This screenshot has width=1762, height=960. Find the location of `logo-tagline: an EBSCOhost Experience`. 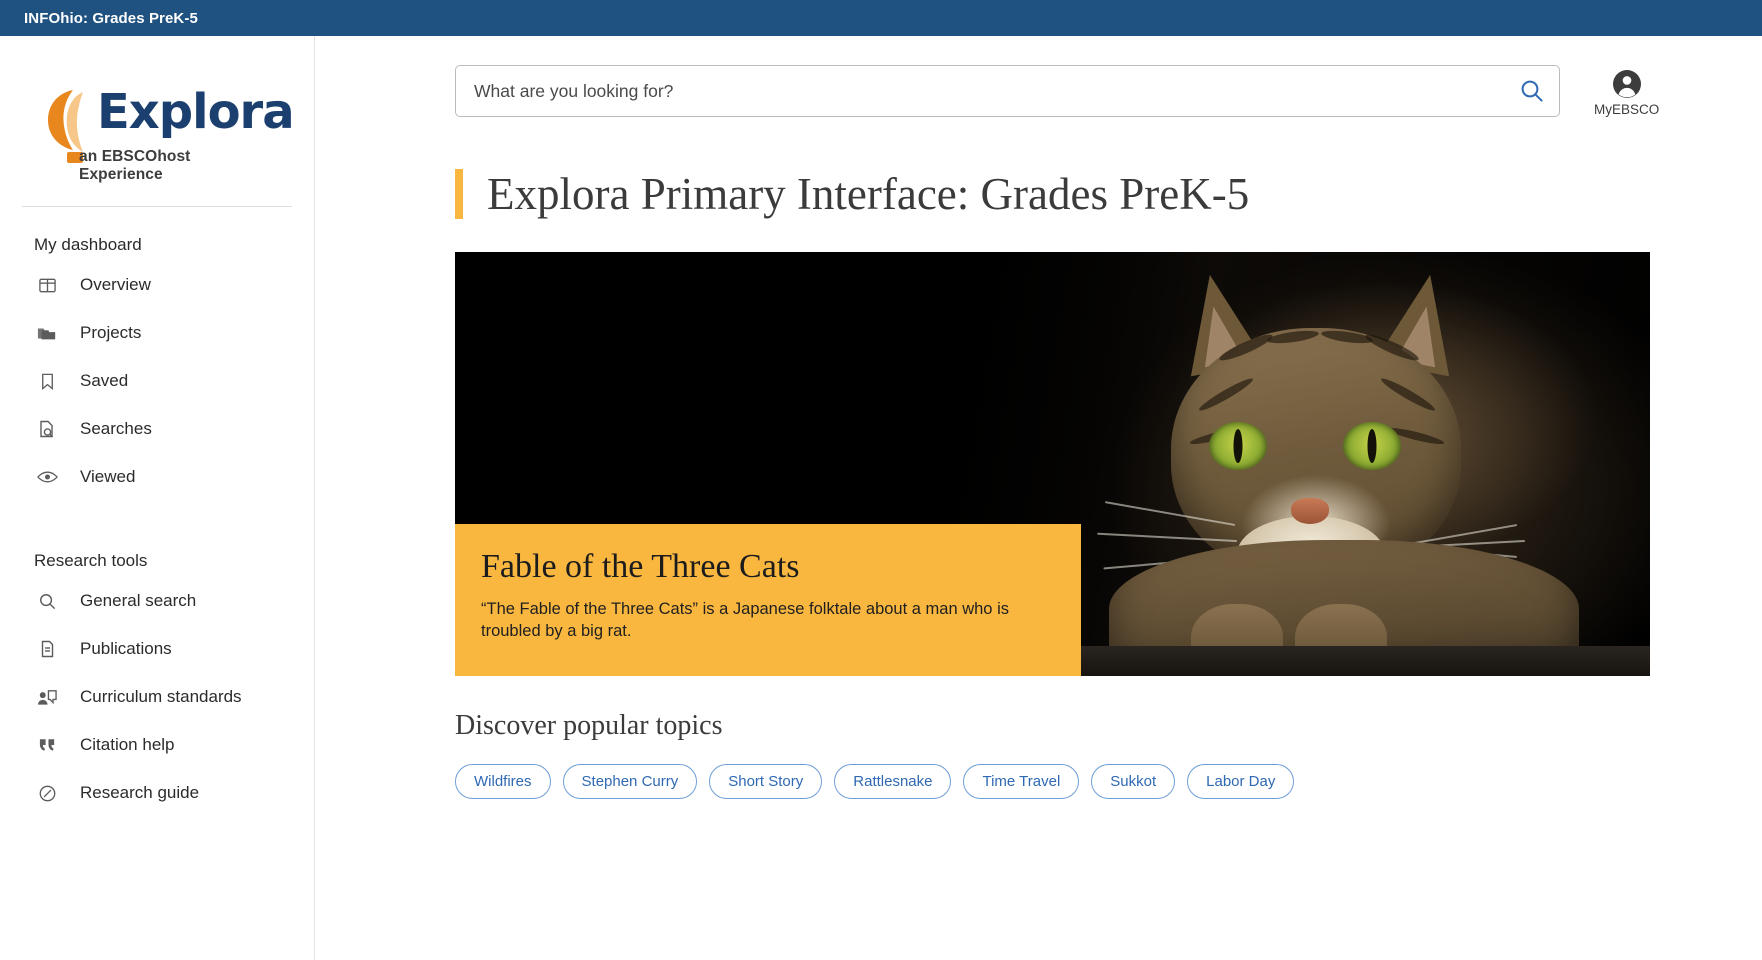

logo-tagline: an EBSCOhost Experience is located at coordinates (135, 165).